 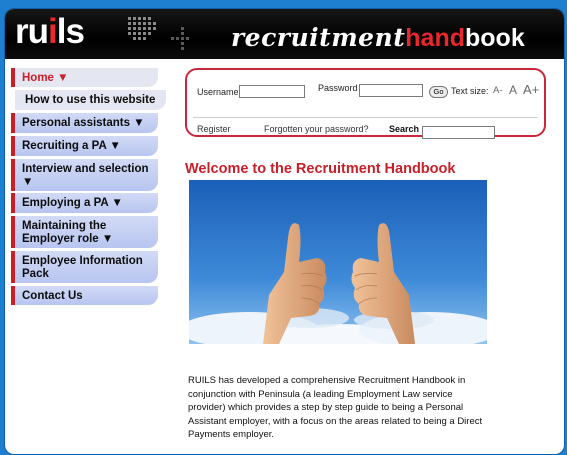 I want to click on nav-item-how-to-use: How to use this website, so click(x=90, y=100).